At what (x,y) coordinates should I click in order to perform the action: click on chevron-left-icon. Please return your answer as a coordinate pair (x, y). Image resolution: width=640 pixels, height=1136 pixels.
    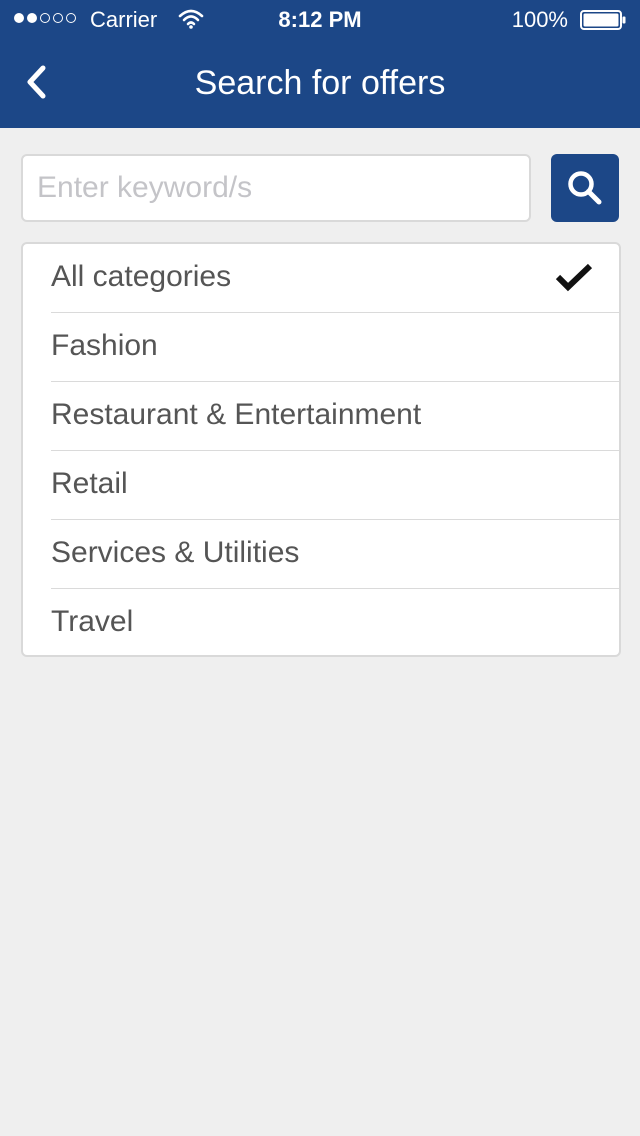
    Looking at the image, I should click on (36, 82).